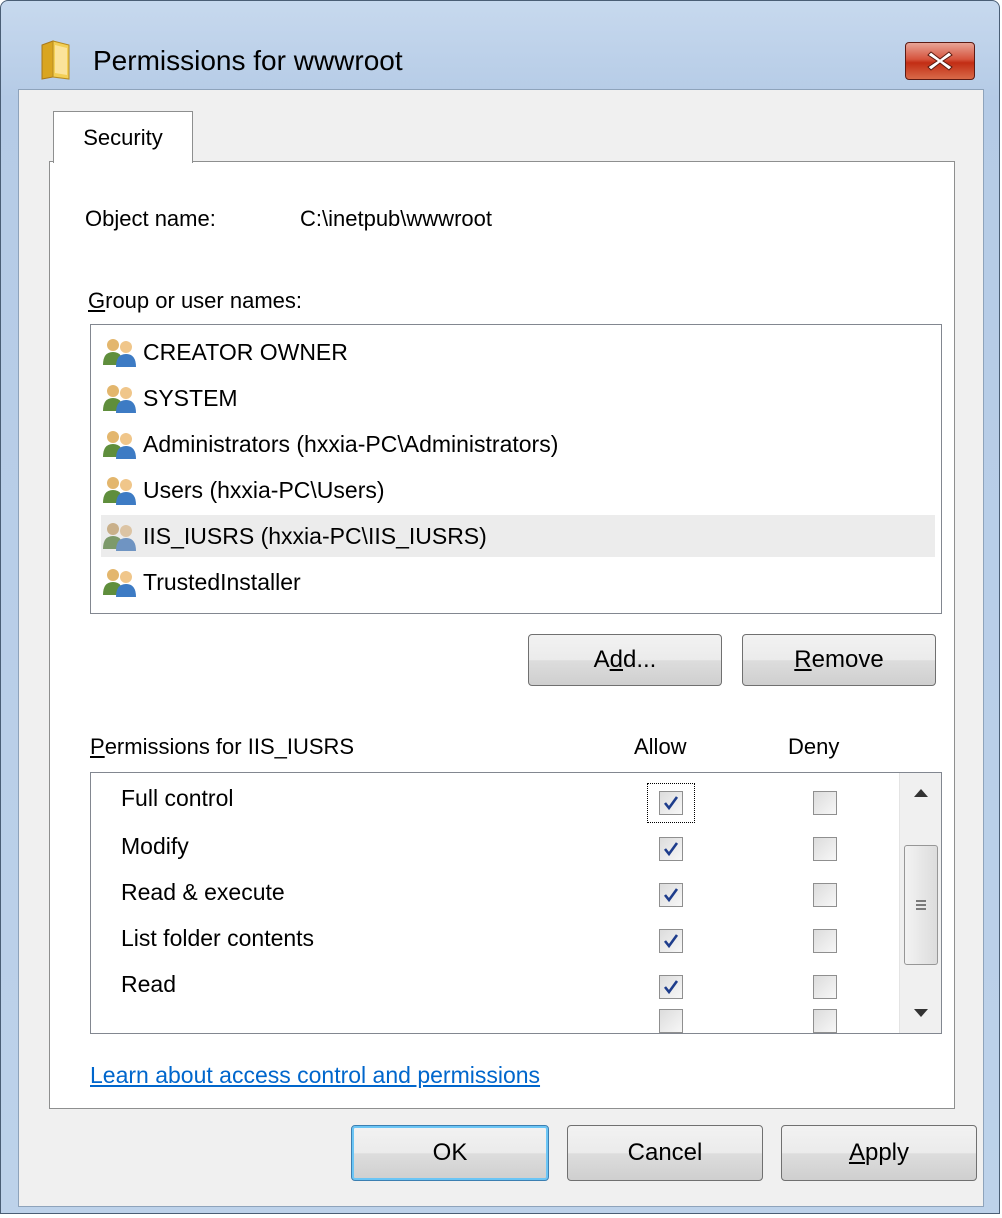 The height and width of the screenshot is (1218, 1002). What do you see at coordinates (518, 352) in the screenshot?
I see `list-item: CREATOR OWNER` at bounding box center [518, 352].